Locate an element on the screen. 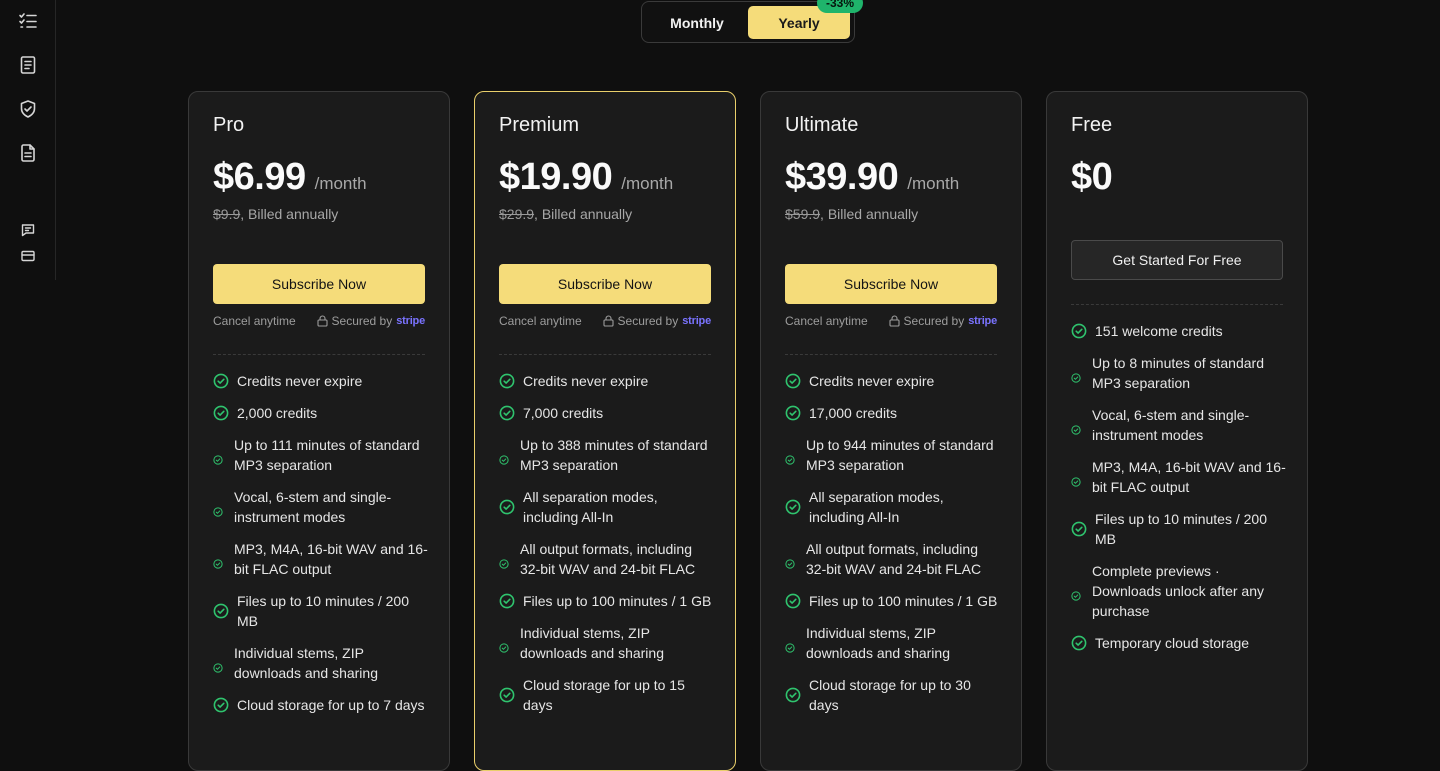  document-icon is located at coordinates (28, 65).